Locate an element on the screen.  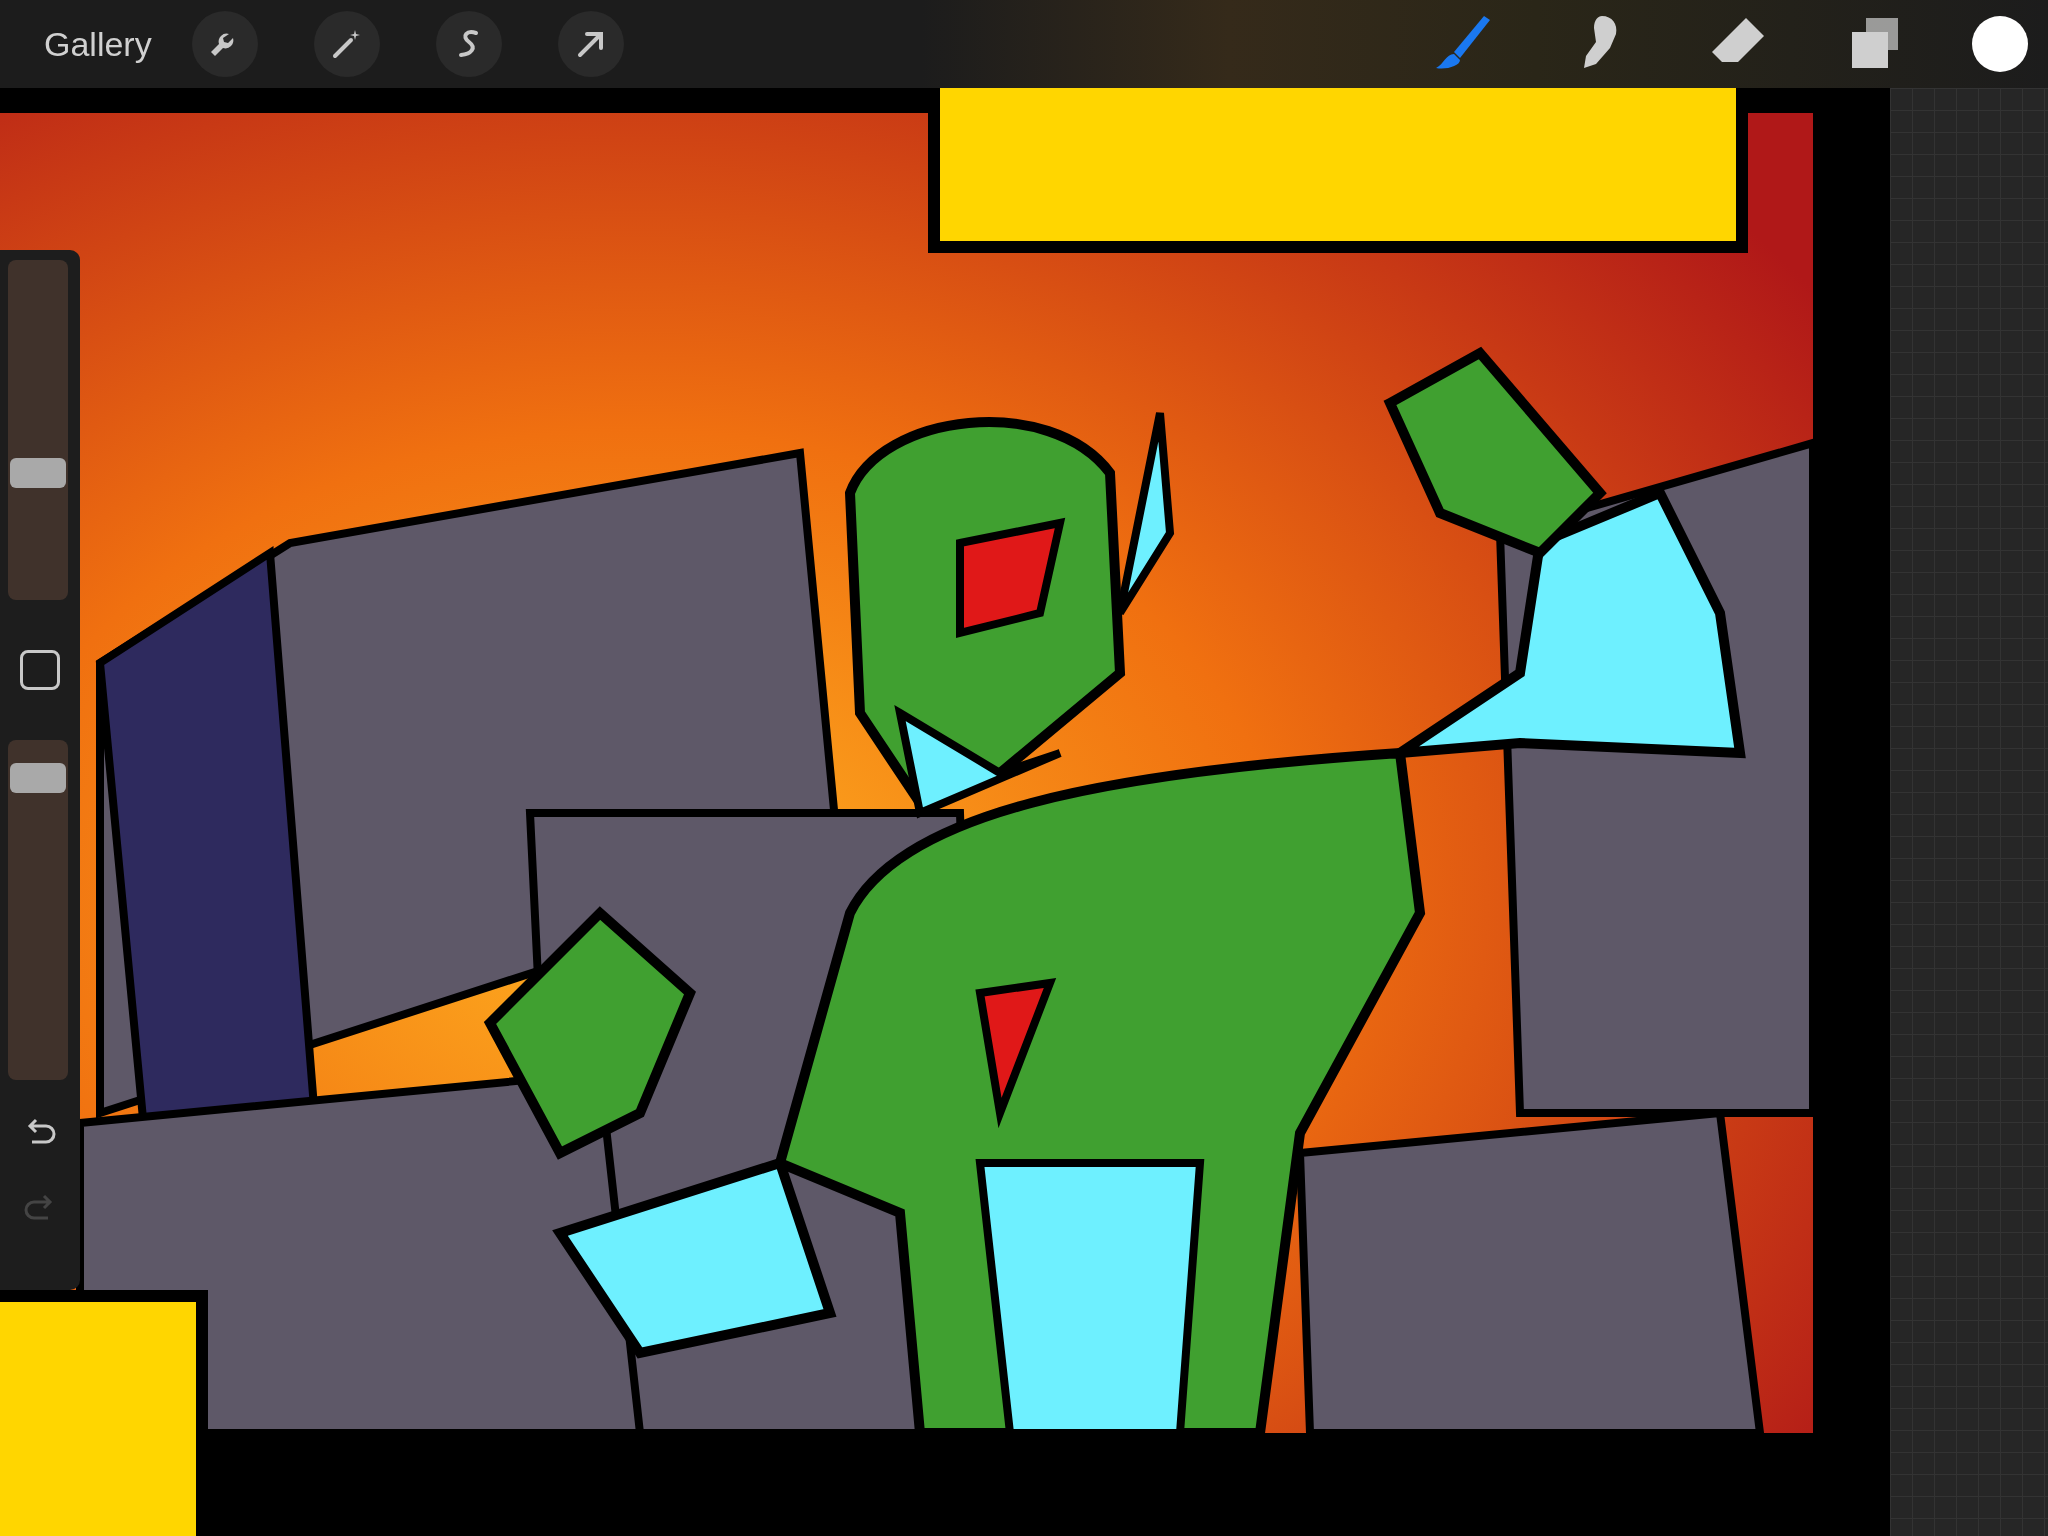
color-swatch is located at coordinates (2000, 44).